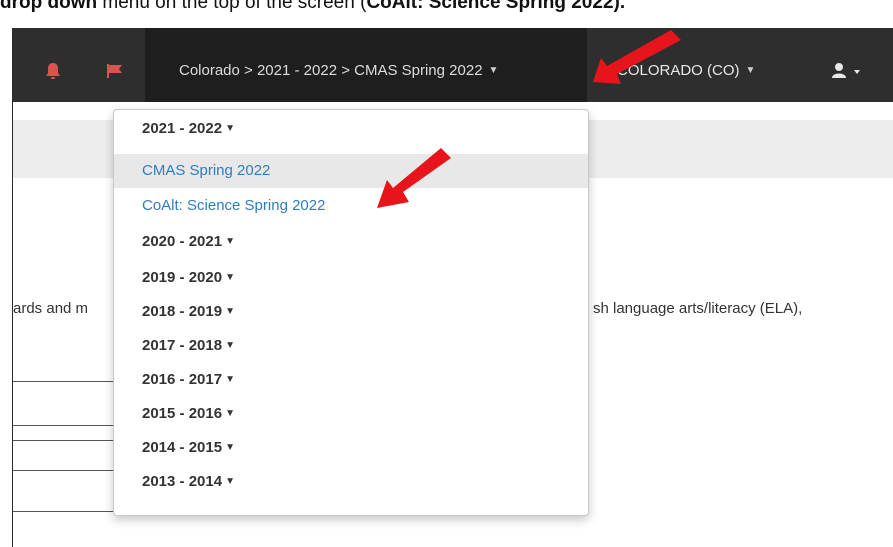  I want to click on caption-highlight: CoAlt: Science Spring 2022, so click(490, 6).